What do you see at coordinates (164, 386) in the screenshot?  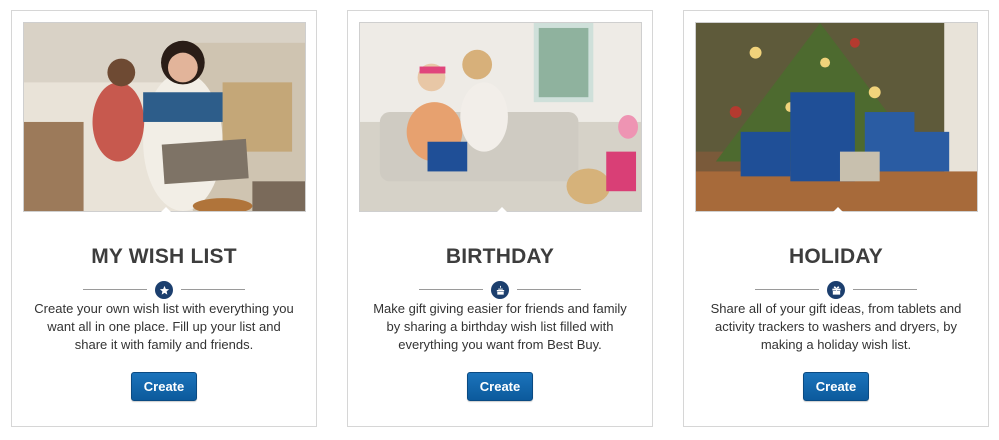 I see `create-wish-list-button: Create` at bounding box center [164, 386].